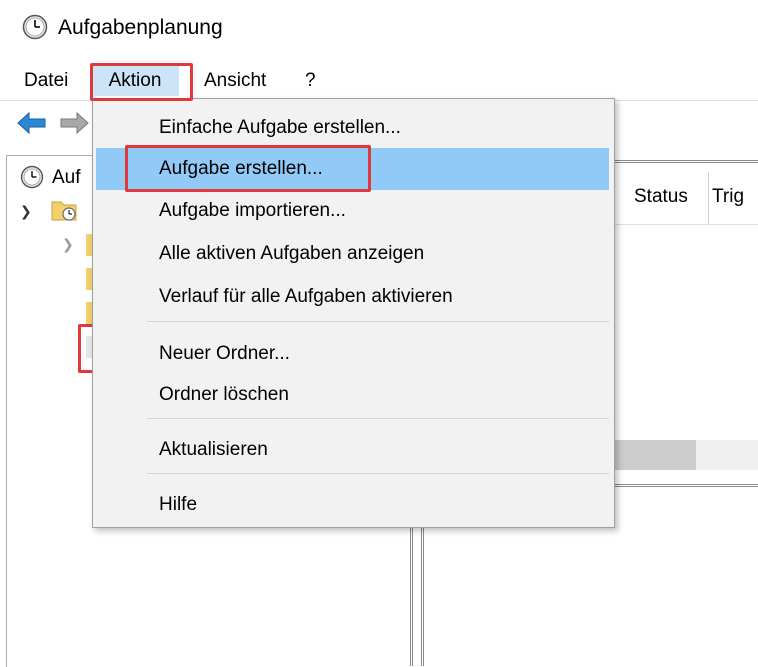 The height and width of the screenshot is (667, 758). I want to click on menu-item-verlauf-aktivieren: Verlauf für alle Aufgaben aktivieren, so click(353, 297).